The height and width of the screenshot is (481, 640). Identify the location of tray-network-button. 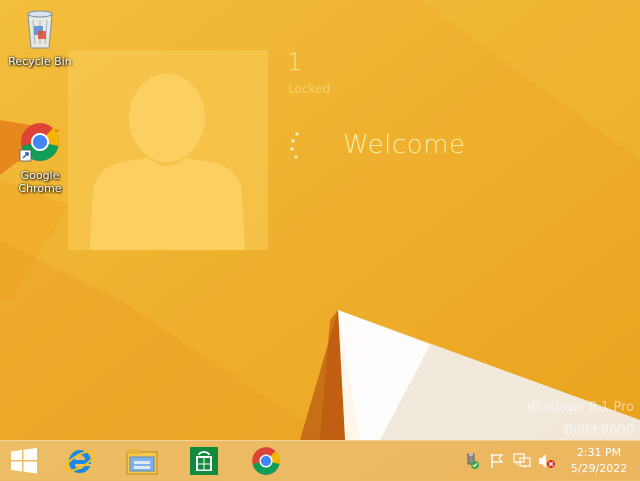
(522, 461).